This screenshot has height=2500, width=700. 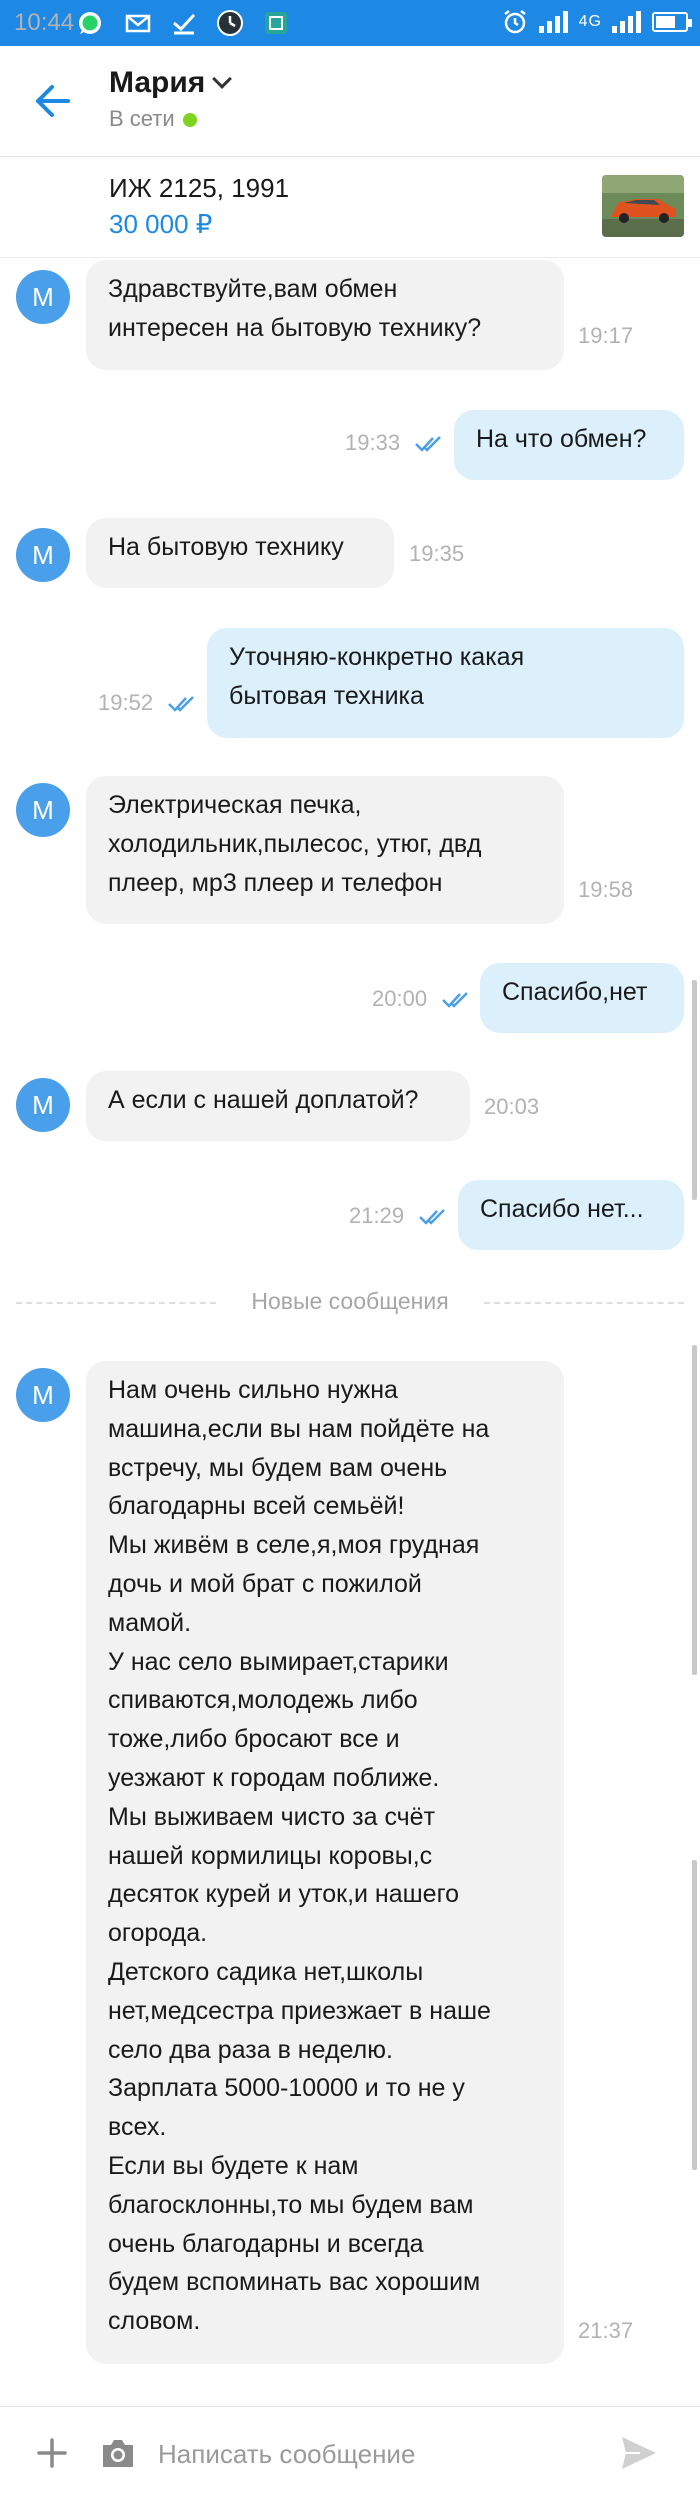 What do you see at coordinates (189, 120) in the screenshot?
I see `online-indicator` at bounding box center [189, 120].